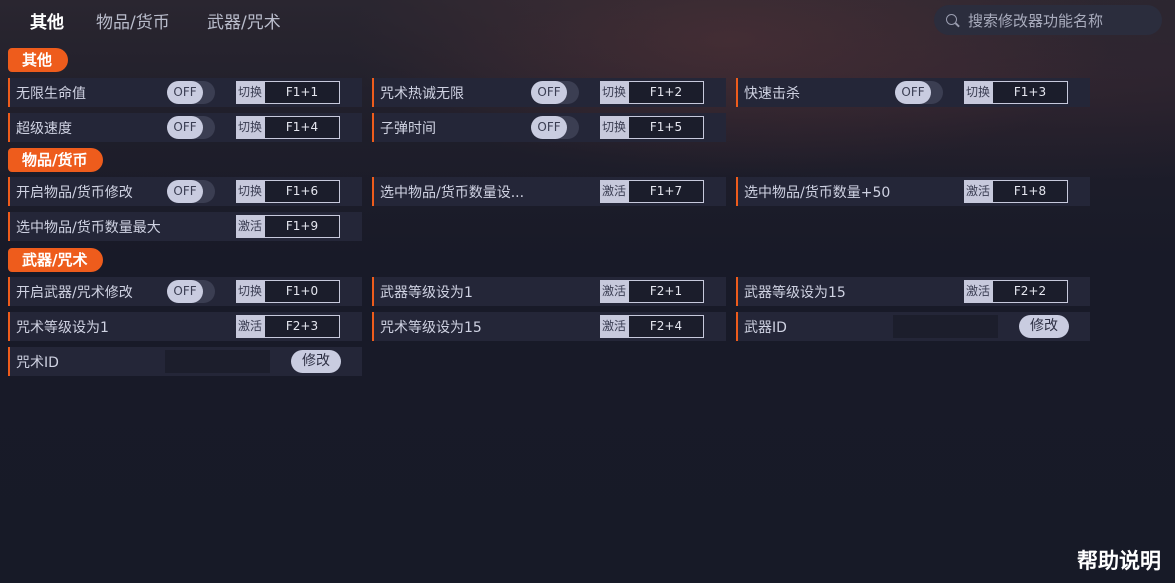 Image resolution: width=1175 pixels, height=583 pixels. Describe the element at coordinates (549, 191) in the screenshot. I see `cheat-row-set-item-qty: 选中物品/货币数量设... 激活 F1+7` at that location.